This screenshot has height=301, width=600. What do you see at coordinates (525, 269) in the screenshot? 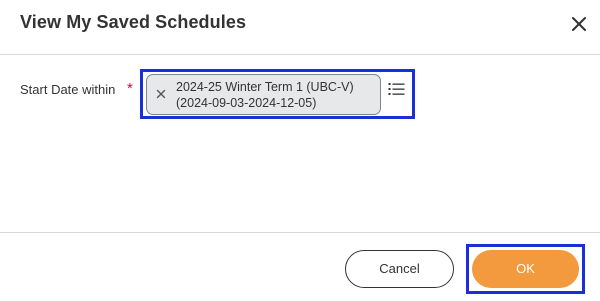
I see `ok-button: OK` at bounding box center [525, 269].